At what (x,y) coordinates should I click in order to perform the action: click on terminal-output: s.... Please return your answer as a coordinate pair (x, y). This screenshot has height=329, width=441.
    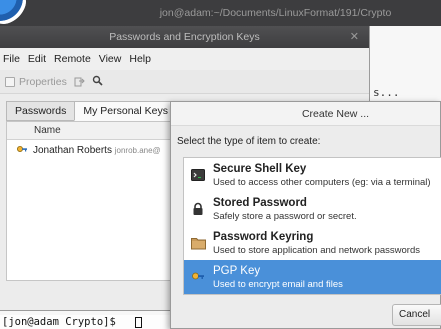
    Looking at the image, I should click on (386, 92).